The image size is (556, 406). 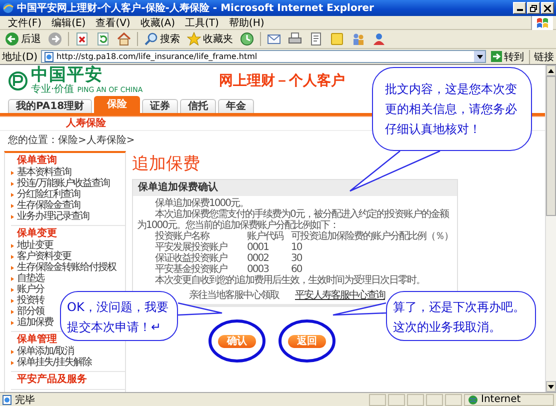 I want to click on logo-icon, so click(x=18, y=80).